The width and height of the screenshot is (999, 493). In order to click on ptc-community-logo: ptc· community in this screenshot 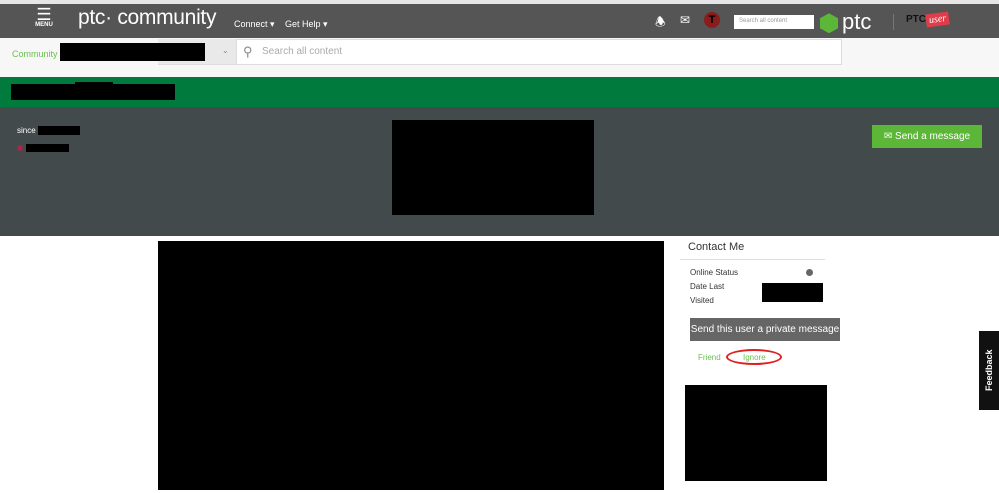, I will do `click(147, 18)`.